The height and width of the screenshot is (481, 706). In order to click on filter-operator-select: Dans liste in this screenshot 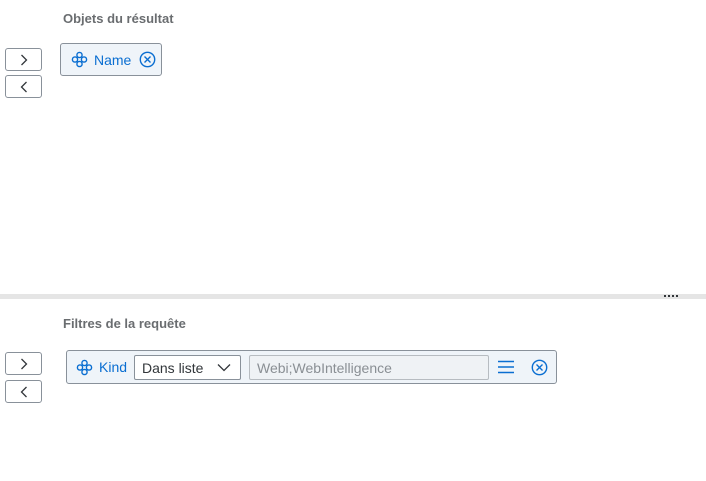, I will do `click(187, 367)`.